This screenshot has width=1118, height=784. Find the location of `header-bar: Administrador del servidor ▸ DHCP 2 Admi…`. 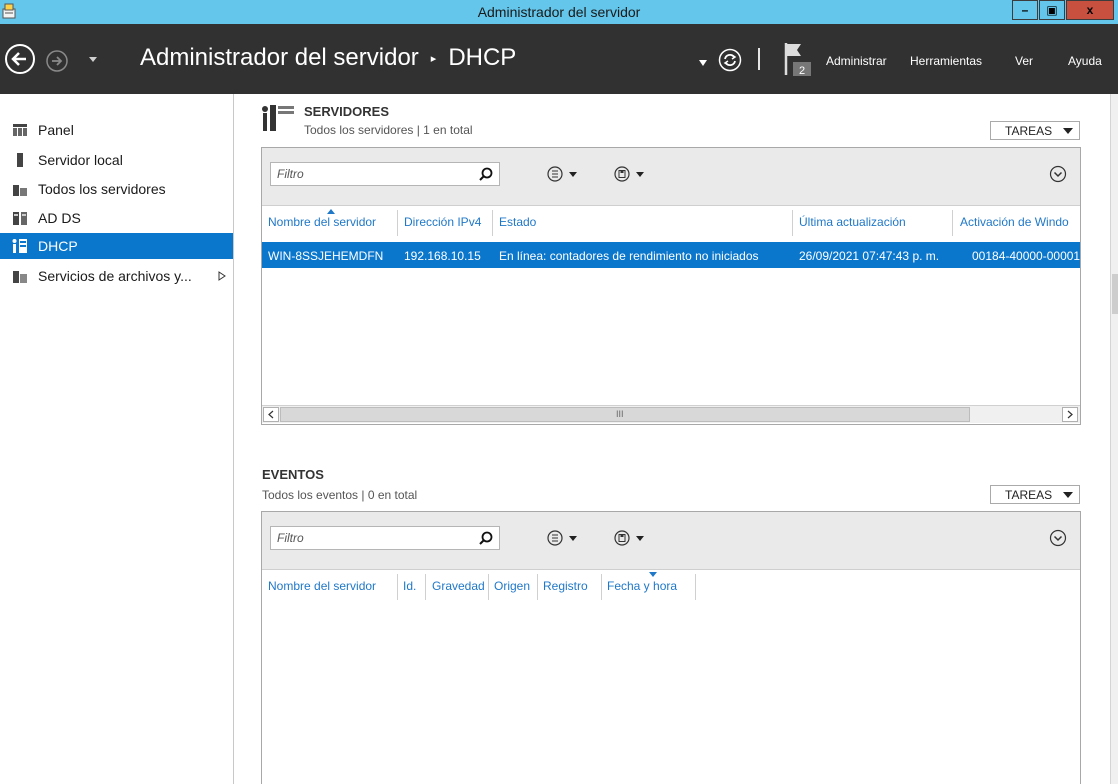

header-bar: Administrador del servidor ▸ DHCP 2 Admi… is located at coordinates (559, 59).